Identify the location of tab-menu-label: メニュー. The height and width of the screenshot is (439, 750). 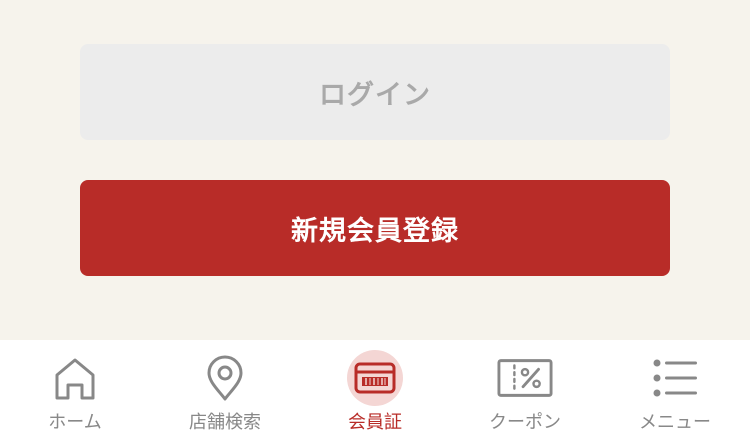
(675, 422).